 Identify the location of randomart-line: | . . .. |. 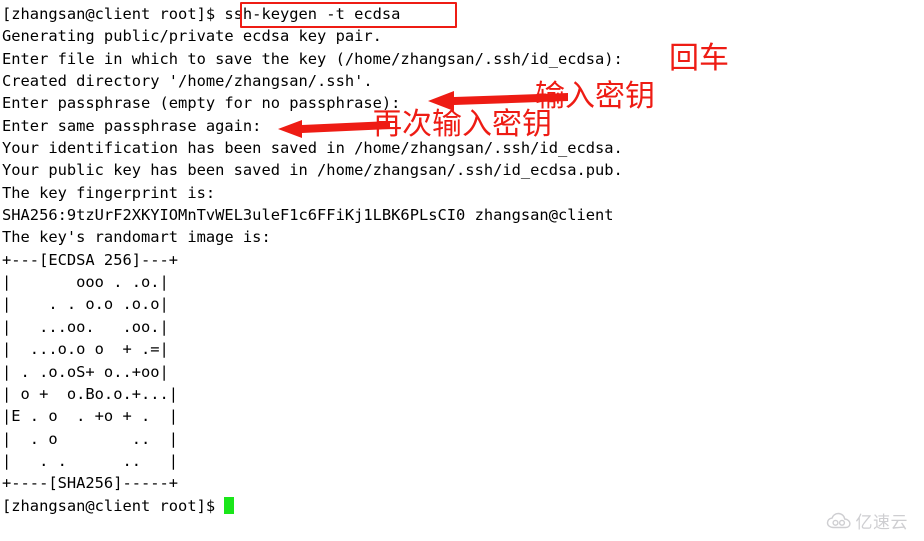
(90, 460).